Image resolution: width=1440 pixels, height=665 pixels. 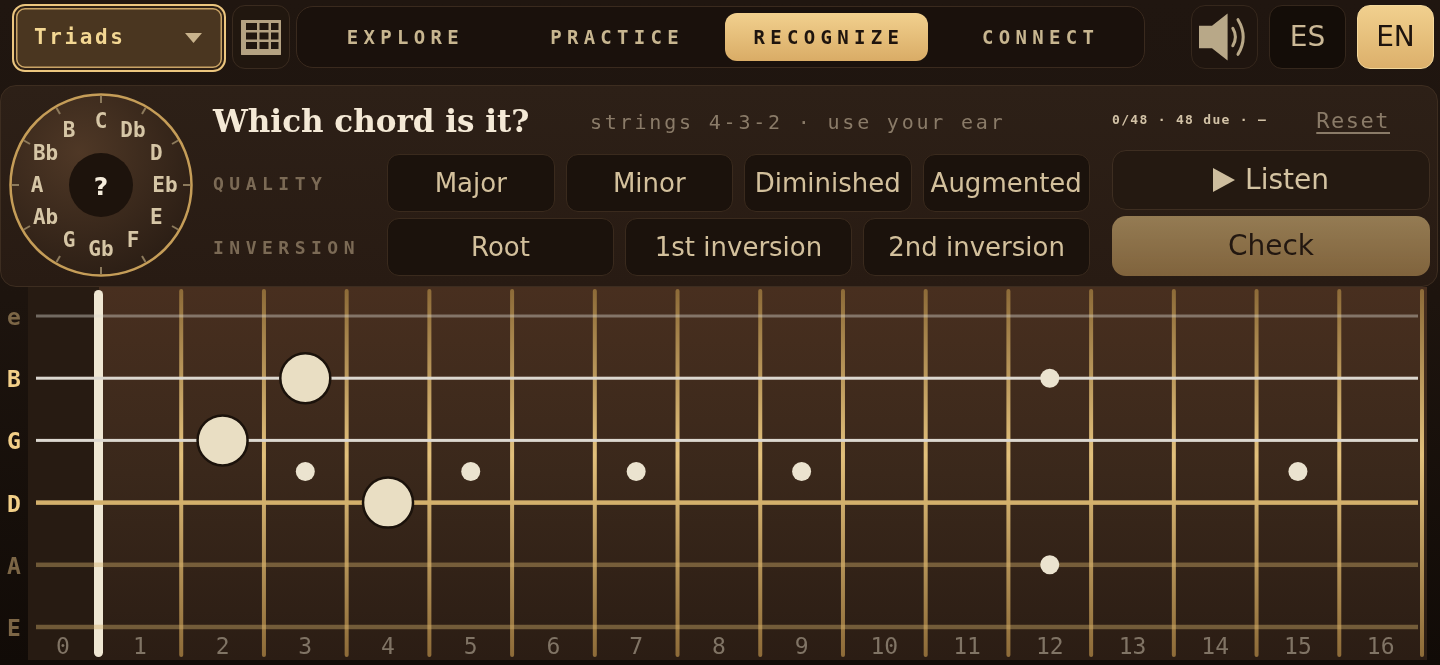 I want to click on fret-number: 7, so click(x=636, y=646).